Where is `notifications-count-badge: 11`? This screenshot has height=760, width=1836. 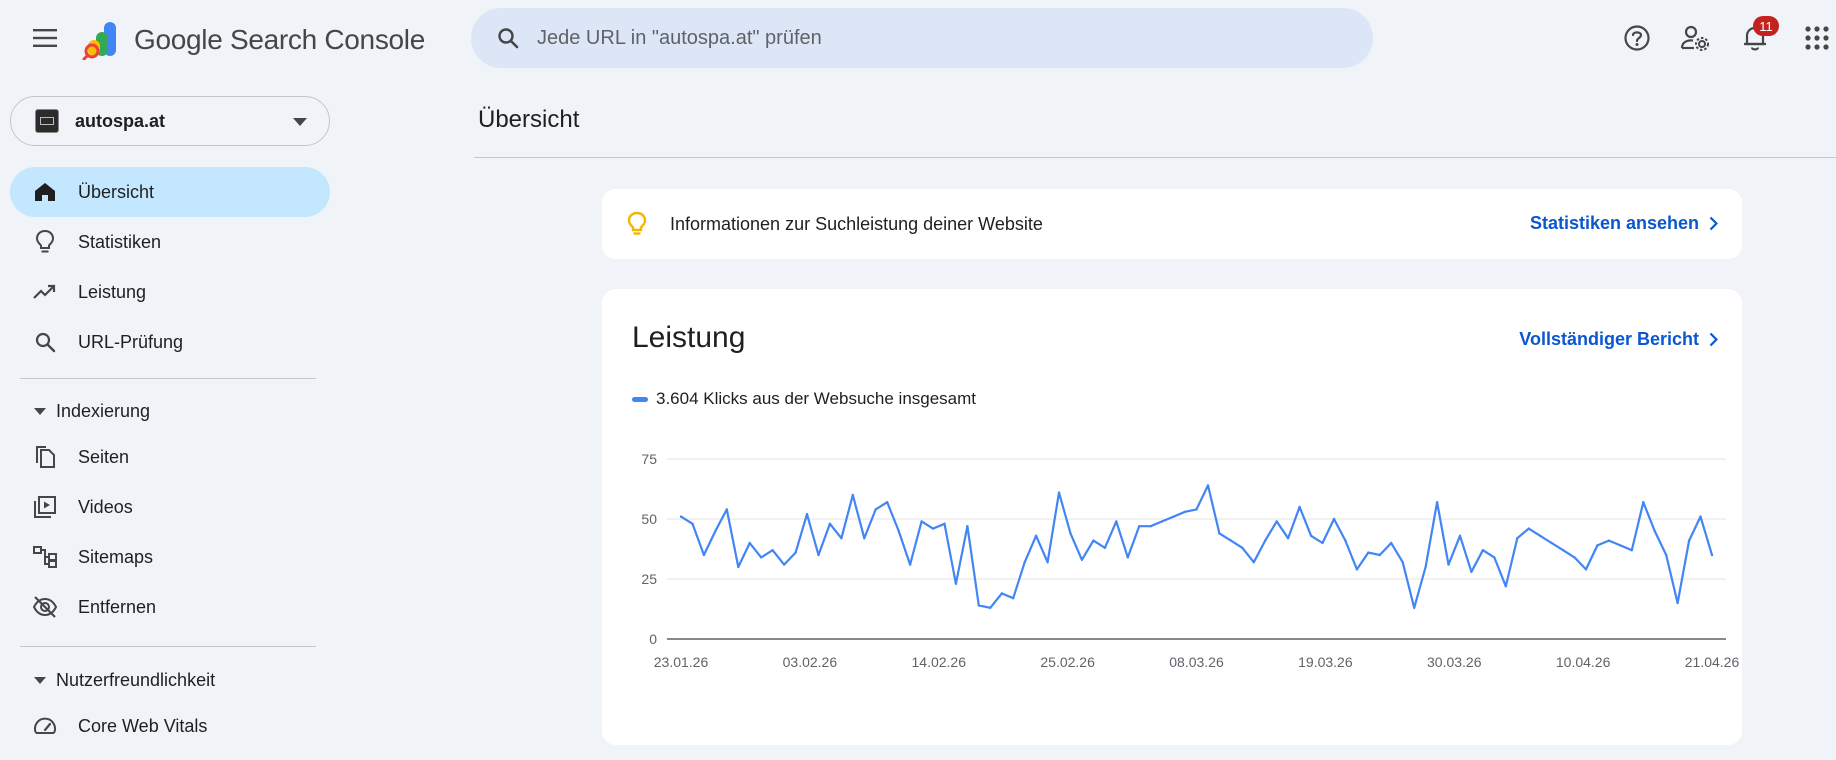
notifications-count-badge: 11 is located at coordinates (1766, 26).